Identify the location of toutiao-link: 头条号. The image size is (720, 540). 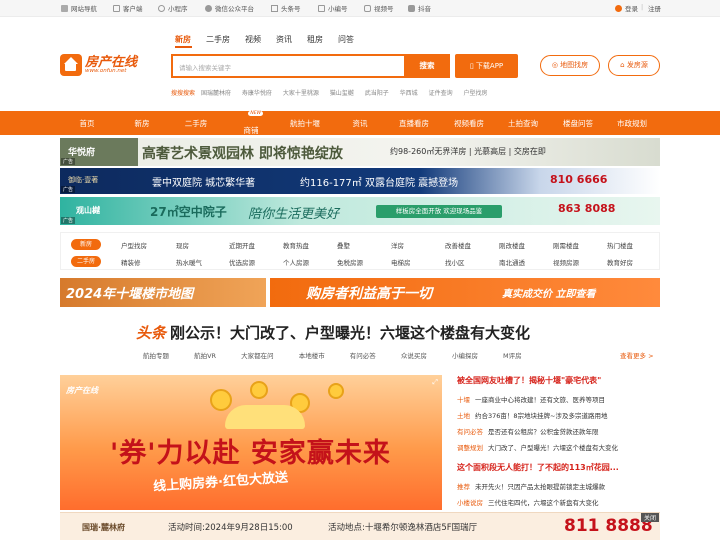
(286, 8).